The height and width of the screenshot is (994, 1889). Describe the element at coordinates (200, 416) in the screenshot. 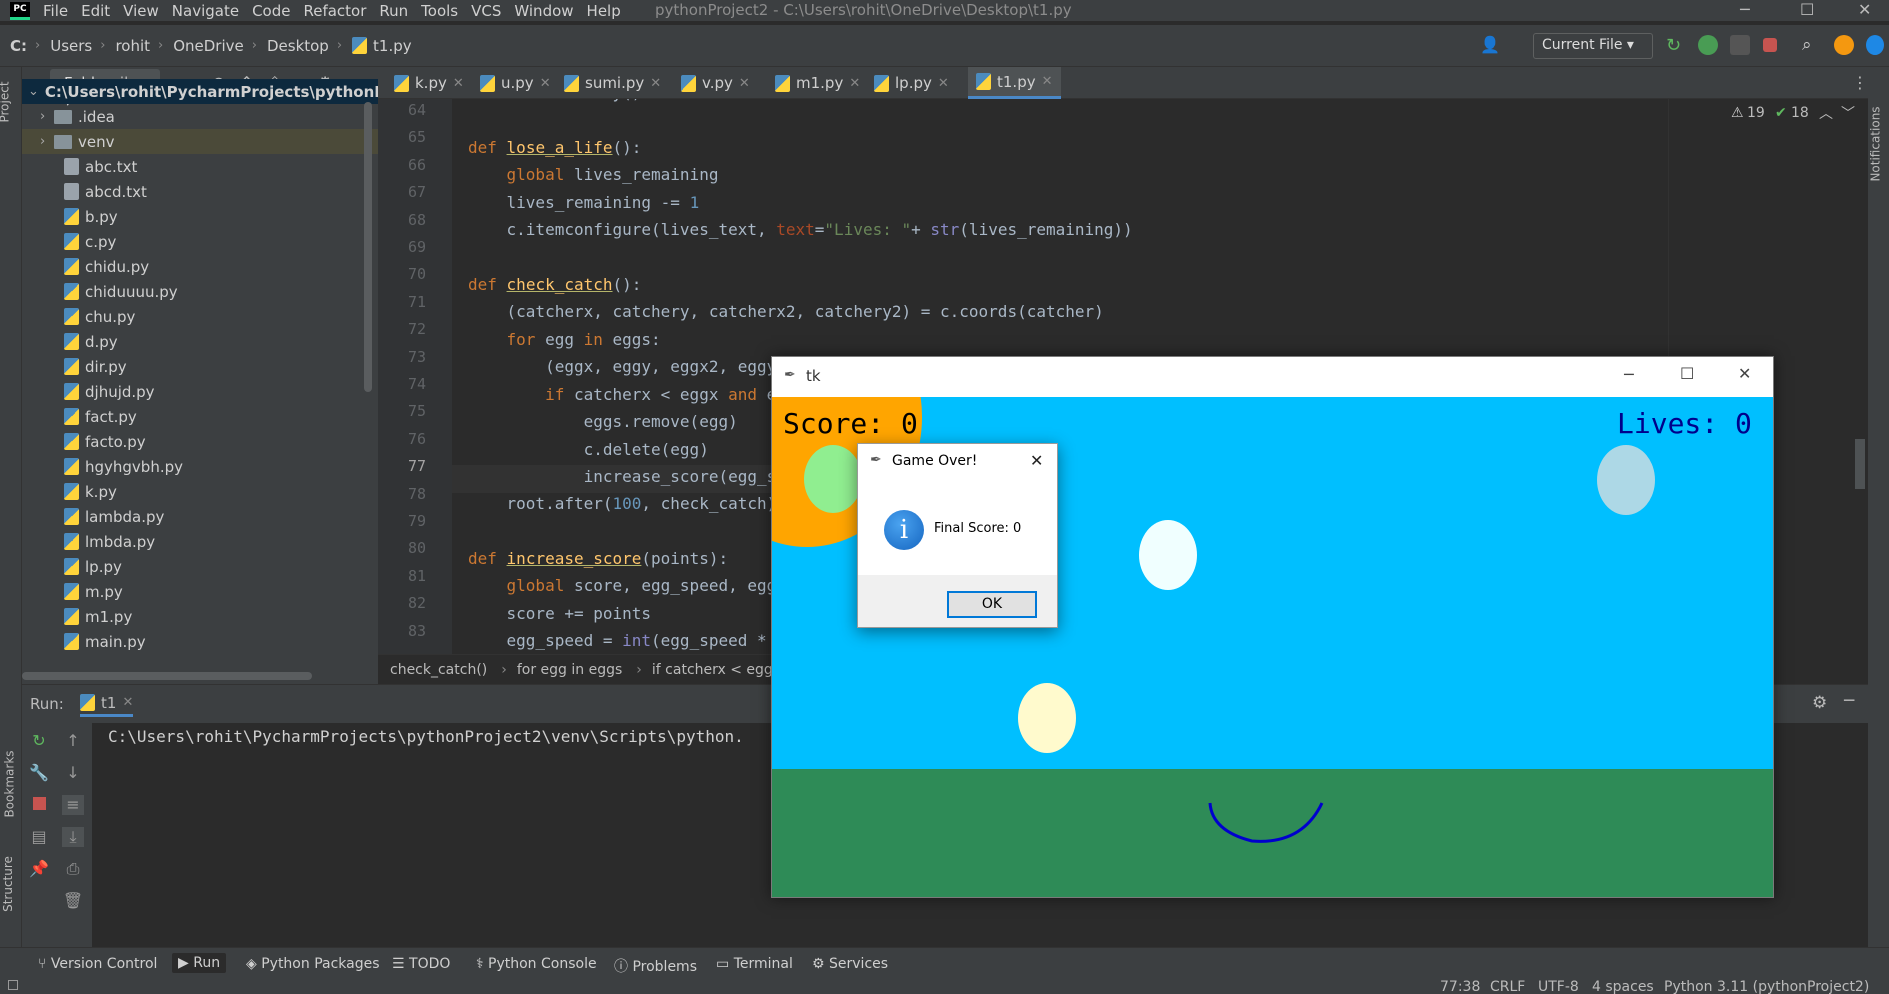

I see `tree-file: fact.py` at that location.